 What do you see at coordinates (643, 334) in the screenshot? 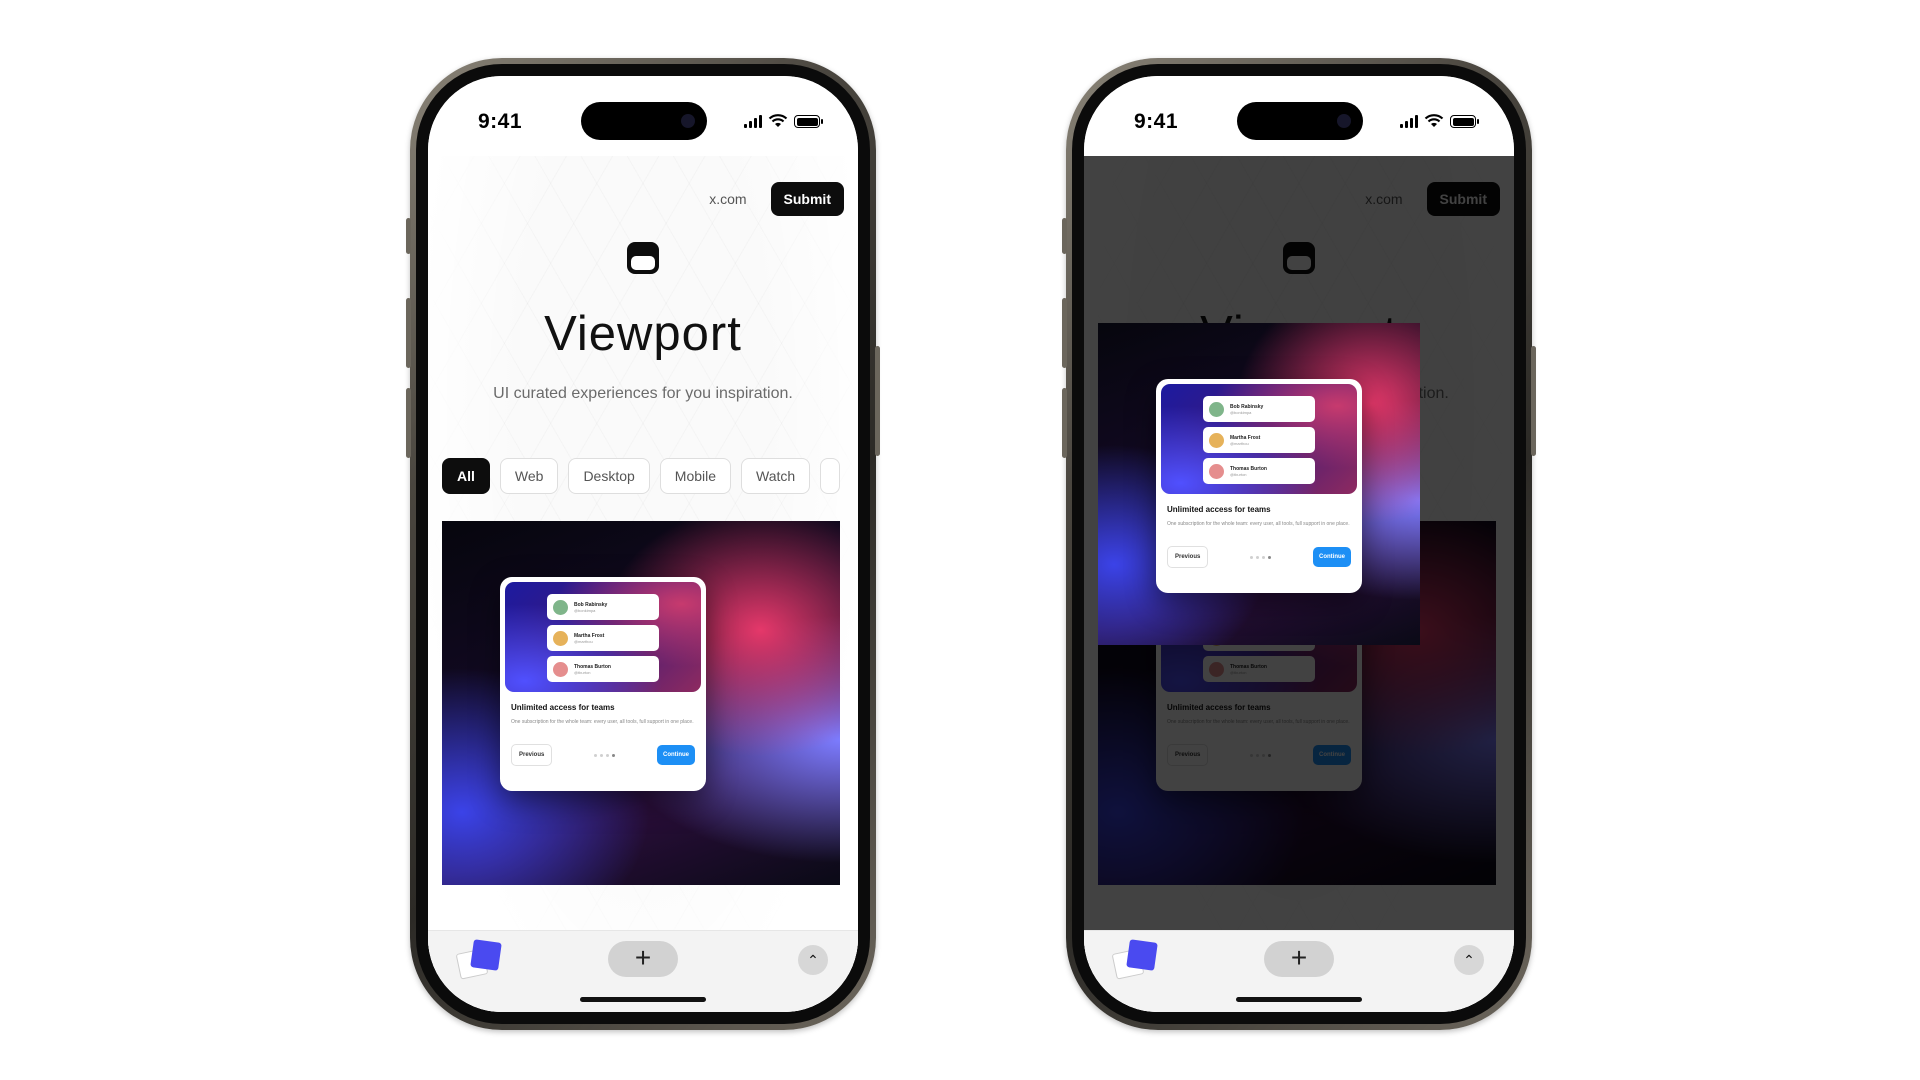
I see `page-title: Viewport` at bounding box center [643, 334].